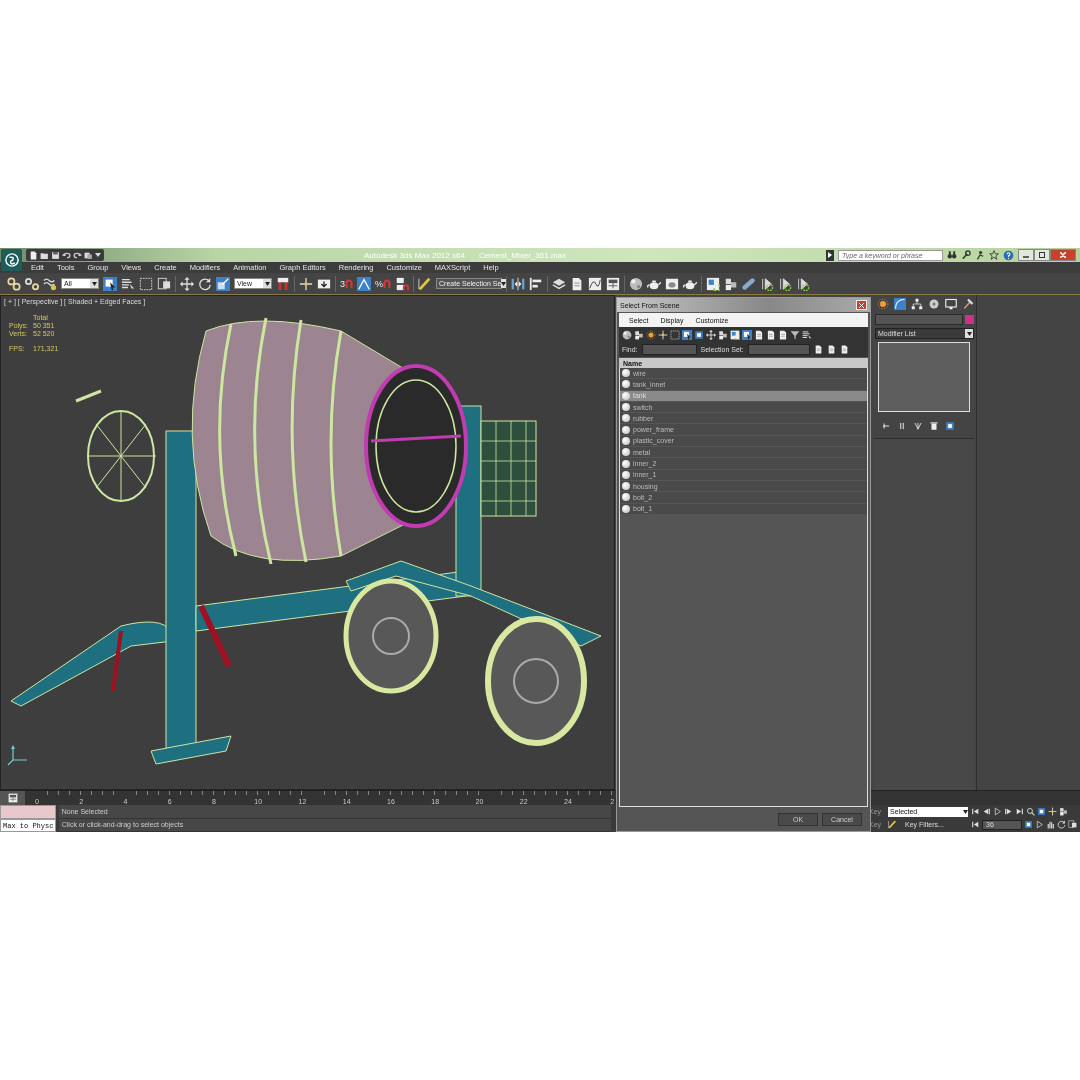  I want to click on undo-icon, so click(66, 255).